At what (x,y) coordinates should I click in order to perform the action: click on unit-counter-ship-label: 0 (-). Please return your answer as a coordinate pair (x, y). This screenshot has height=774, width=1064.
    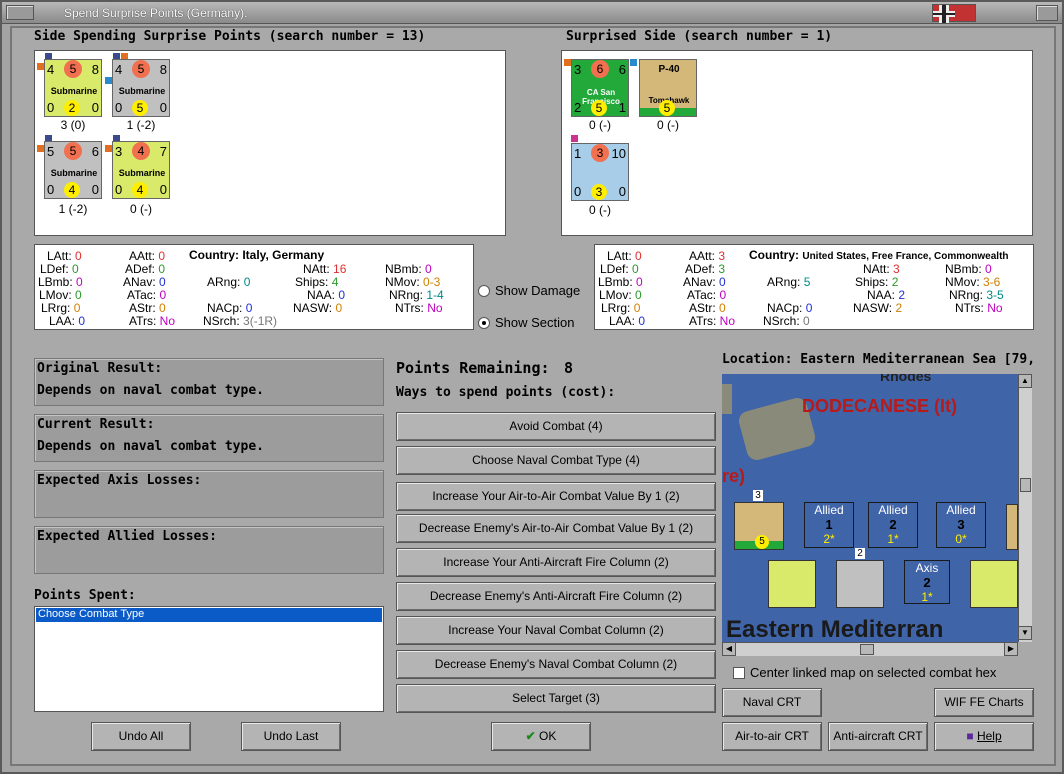
    Looking at the image, I should click on (600, 210).